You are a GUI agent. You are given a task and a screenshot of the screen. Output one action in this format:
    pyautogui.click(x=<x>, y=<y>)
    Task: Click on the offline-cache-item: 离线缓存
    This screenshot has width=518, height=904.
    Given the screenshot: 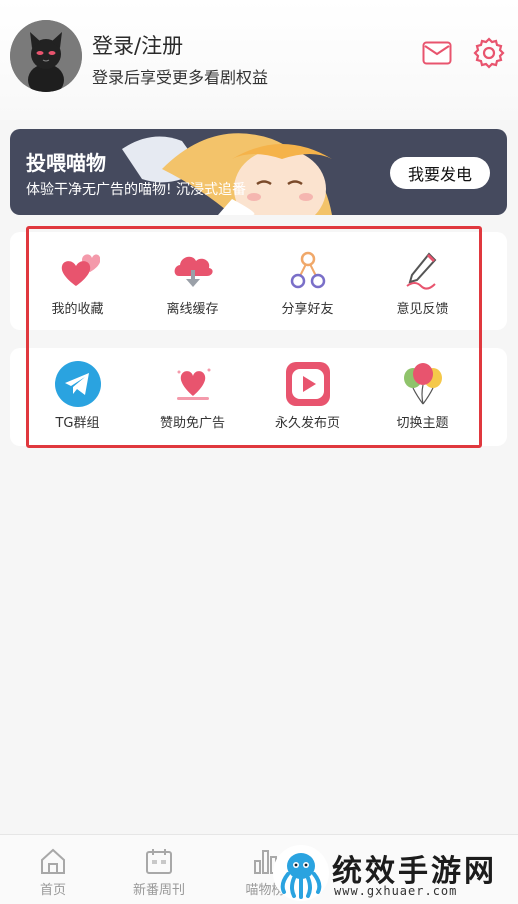 What is the action you would take?
    pyautogui.click(x=192, y=282)
    